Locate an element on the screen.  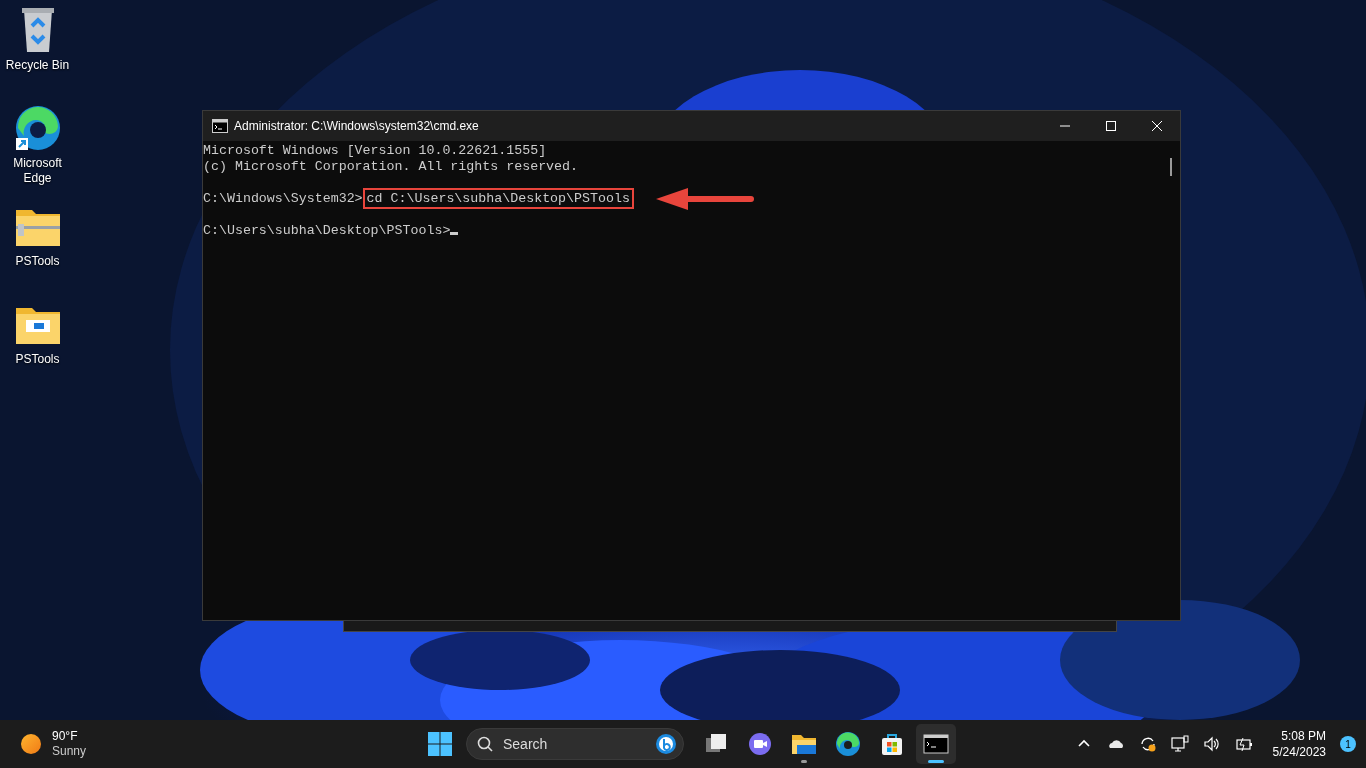
network-icon is located at coordinates (1179, 744).